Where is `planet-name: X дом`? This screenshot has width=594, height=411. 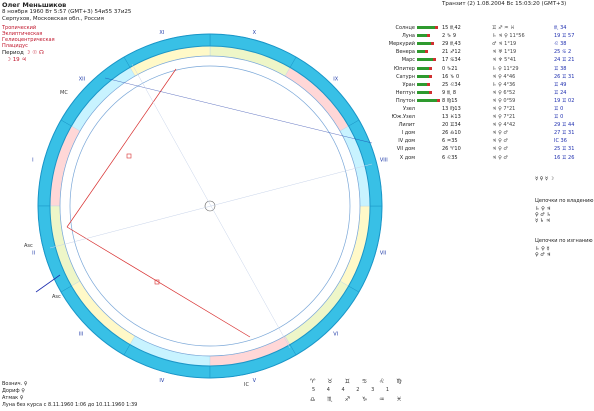
planet-name: X дом is located at coordinates (407, 157).